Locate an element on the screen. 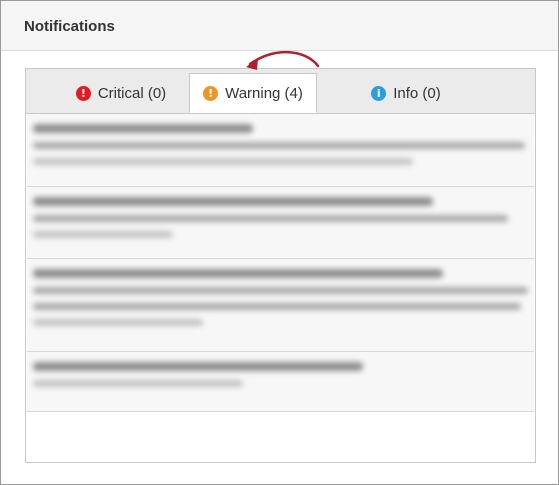  tab-bar: ! Critical (0) ! Warning (4) i Info (0) is located at coordinates (280, 91).